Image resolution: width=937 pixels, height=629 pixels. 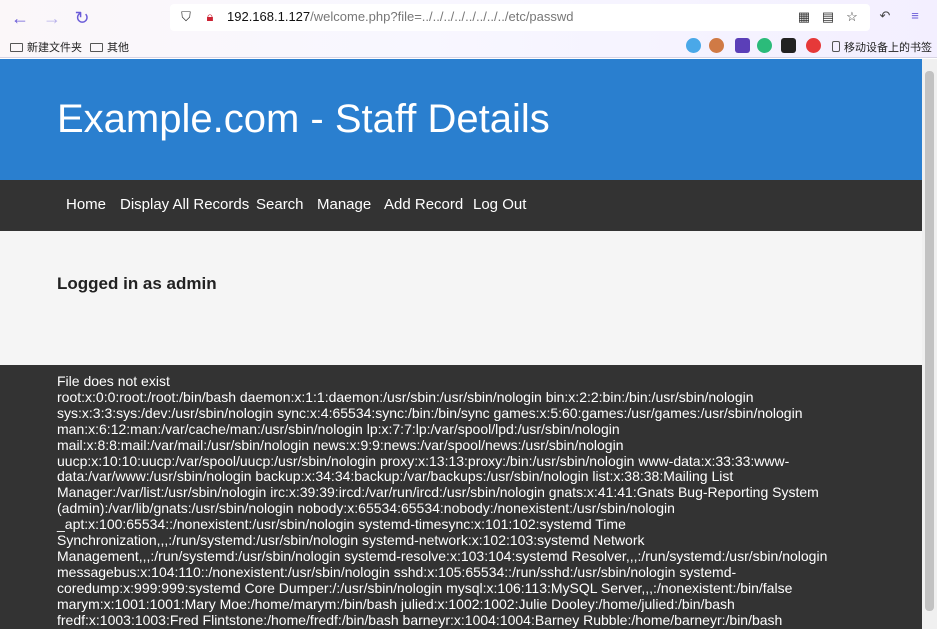 What do you see at coordinates (54, 47) in the screenshot?
I see `bookmark-label: 新建文件夹` at bounding box center [54, 47].